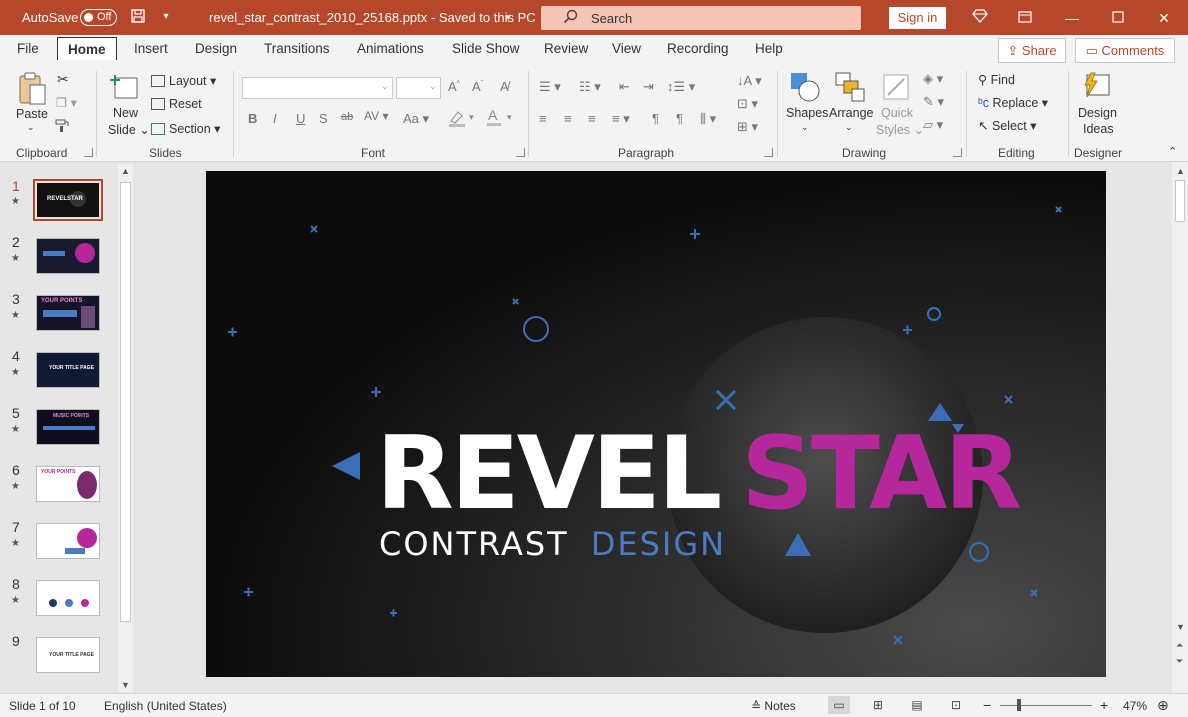  Describe the element at coordinates (747, 104) in the screenshot. I see `align-text-icon: ⊡ ▾` at that location.